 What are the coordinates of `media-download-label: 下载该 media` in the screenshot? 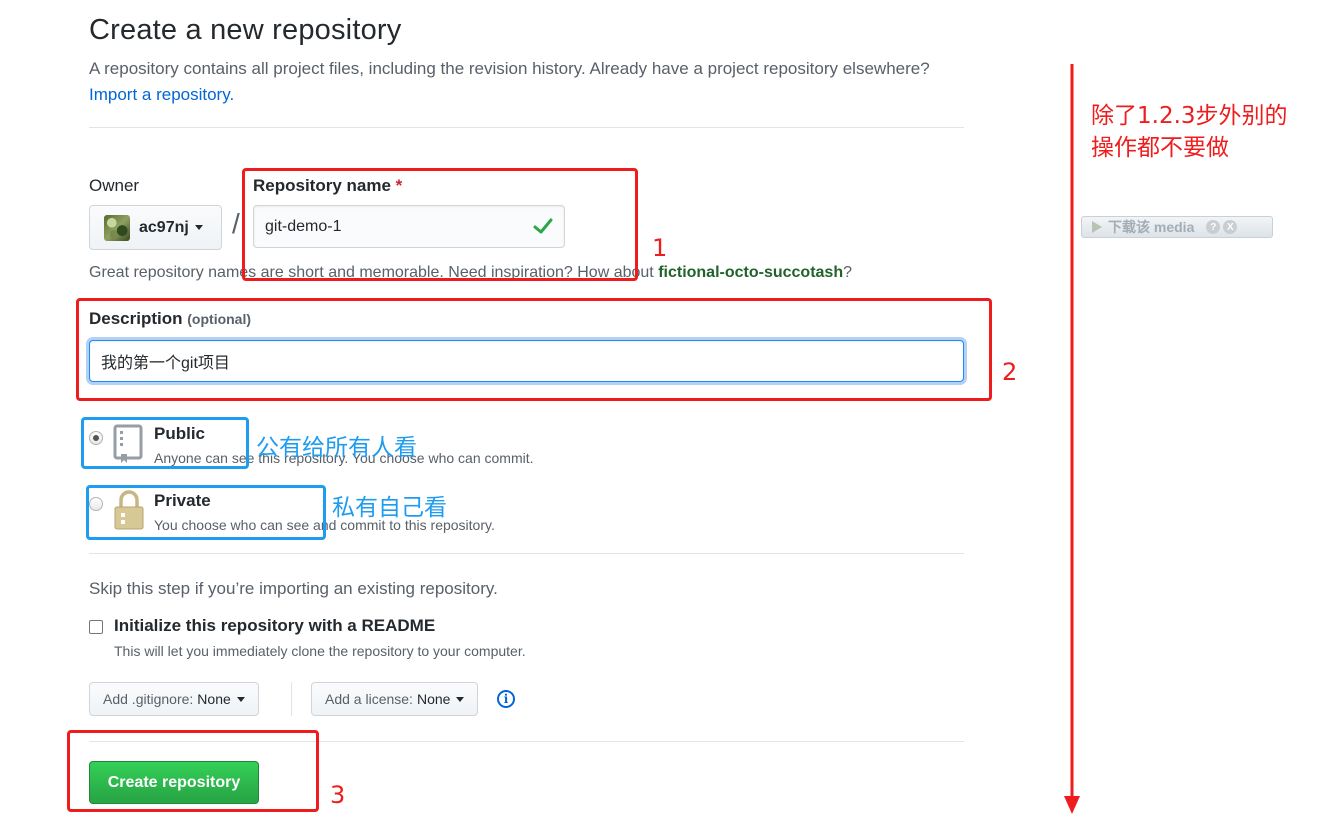 It's located at (1151, 227).